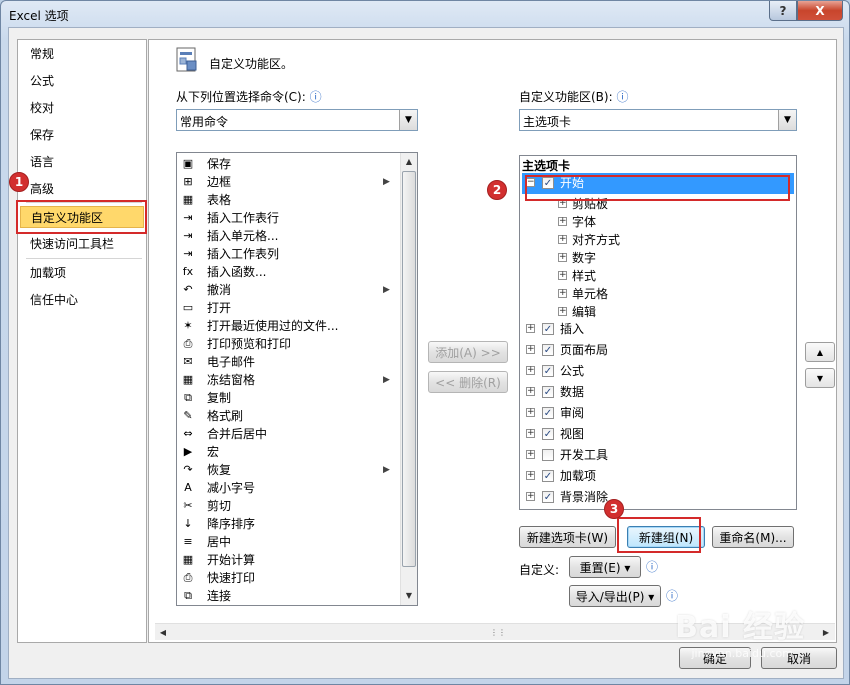 Image resolution: width=850 pixels, height=685 pixels. Describe the element at coordinates (82, 81) in the screenshot. I see `nav-item-formulas: 公式` at that location.